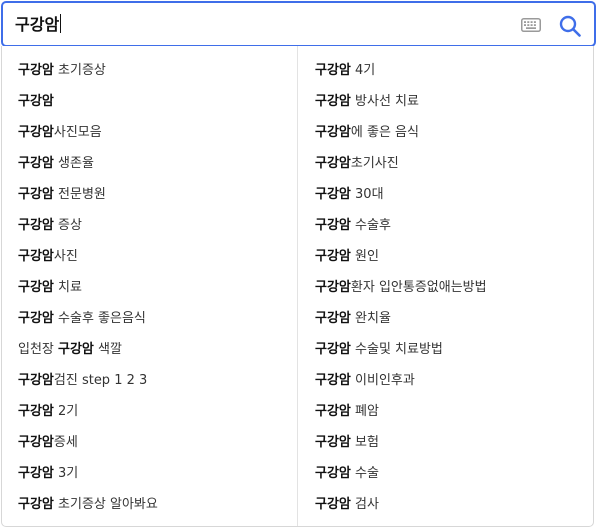 The image size is (597, 528). What do you see at coordinates (163, 163) in the screenshot?
I see `suggestion-item: 구강암 생존율` at bounding box center [163, 163].